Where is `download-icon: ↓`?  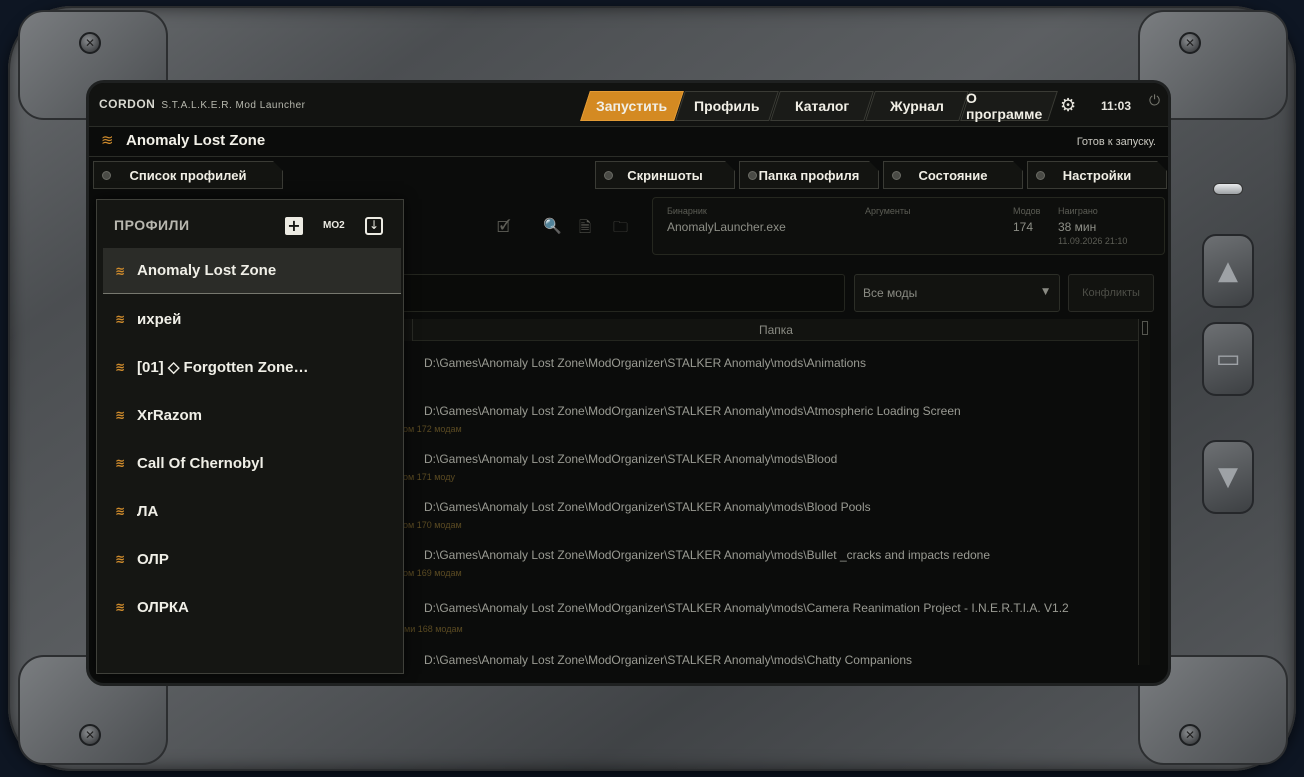
download-icon: ↓ is located at coordinates (374, 226).